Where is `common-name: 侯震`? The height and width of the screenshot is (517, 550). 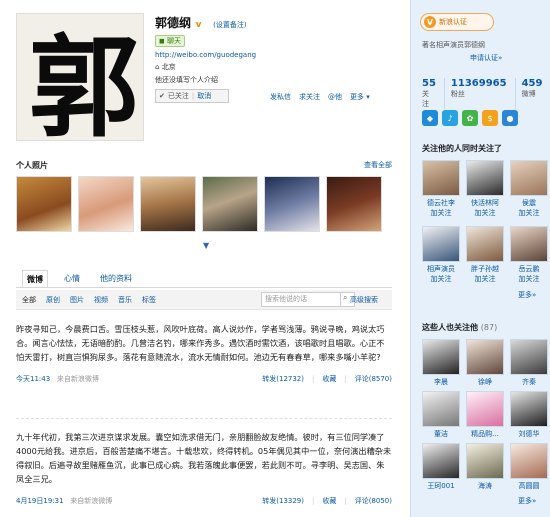 common-name: 侯震 is located at coordinates (528, 203).